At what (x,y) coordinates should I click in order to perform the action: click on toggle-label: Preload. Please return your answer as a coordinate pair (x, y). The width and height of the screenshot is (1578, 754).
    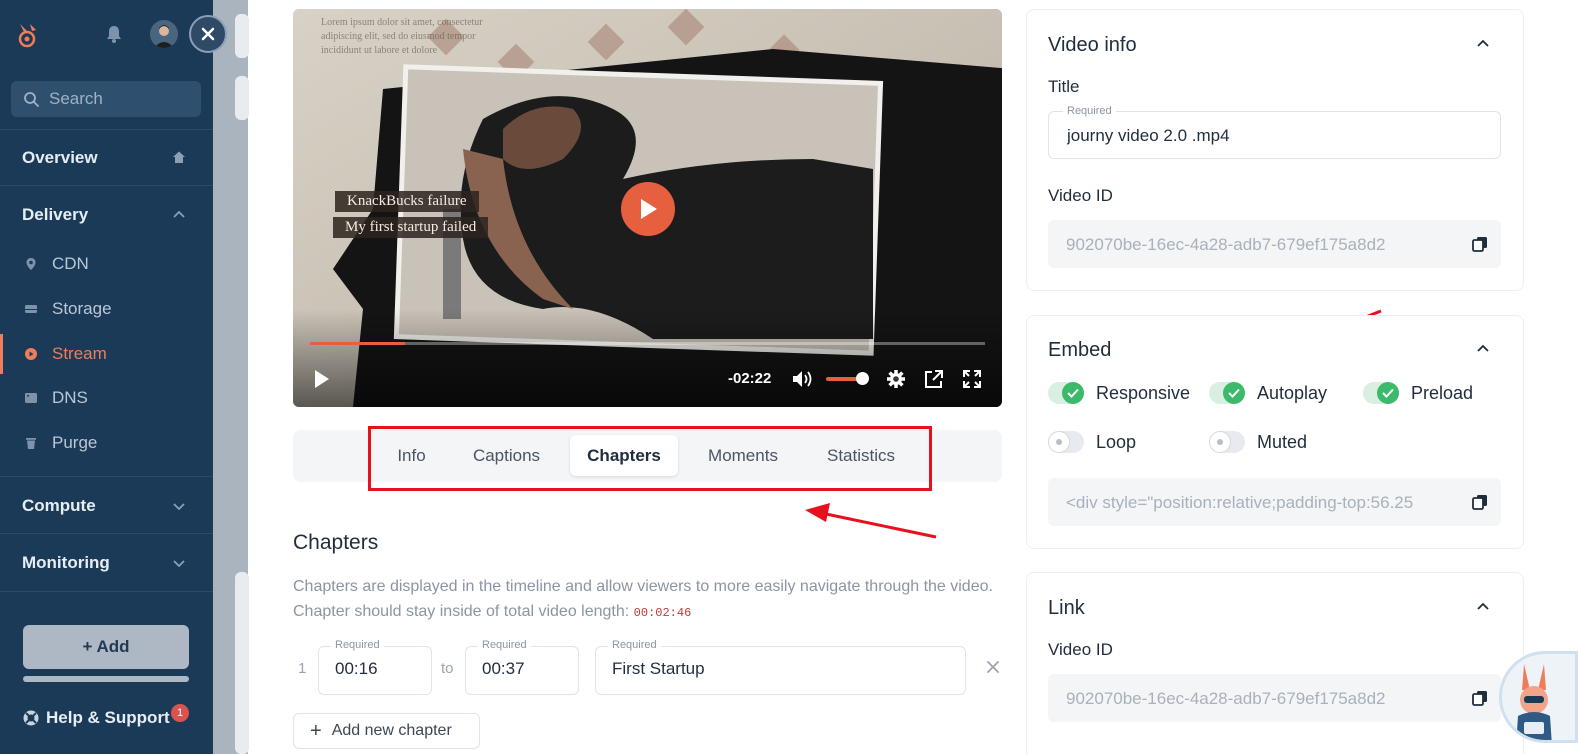
    Looking at the image, I should click on (1442, 392).